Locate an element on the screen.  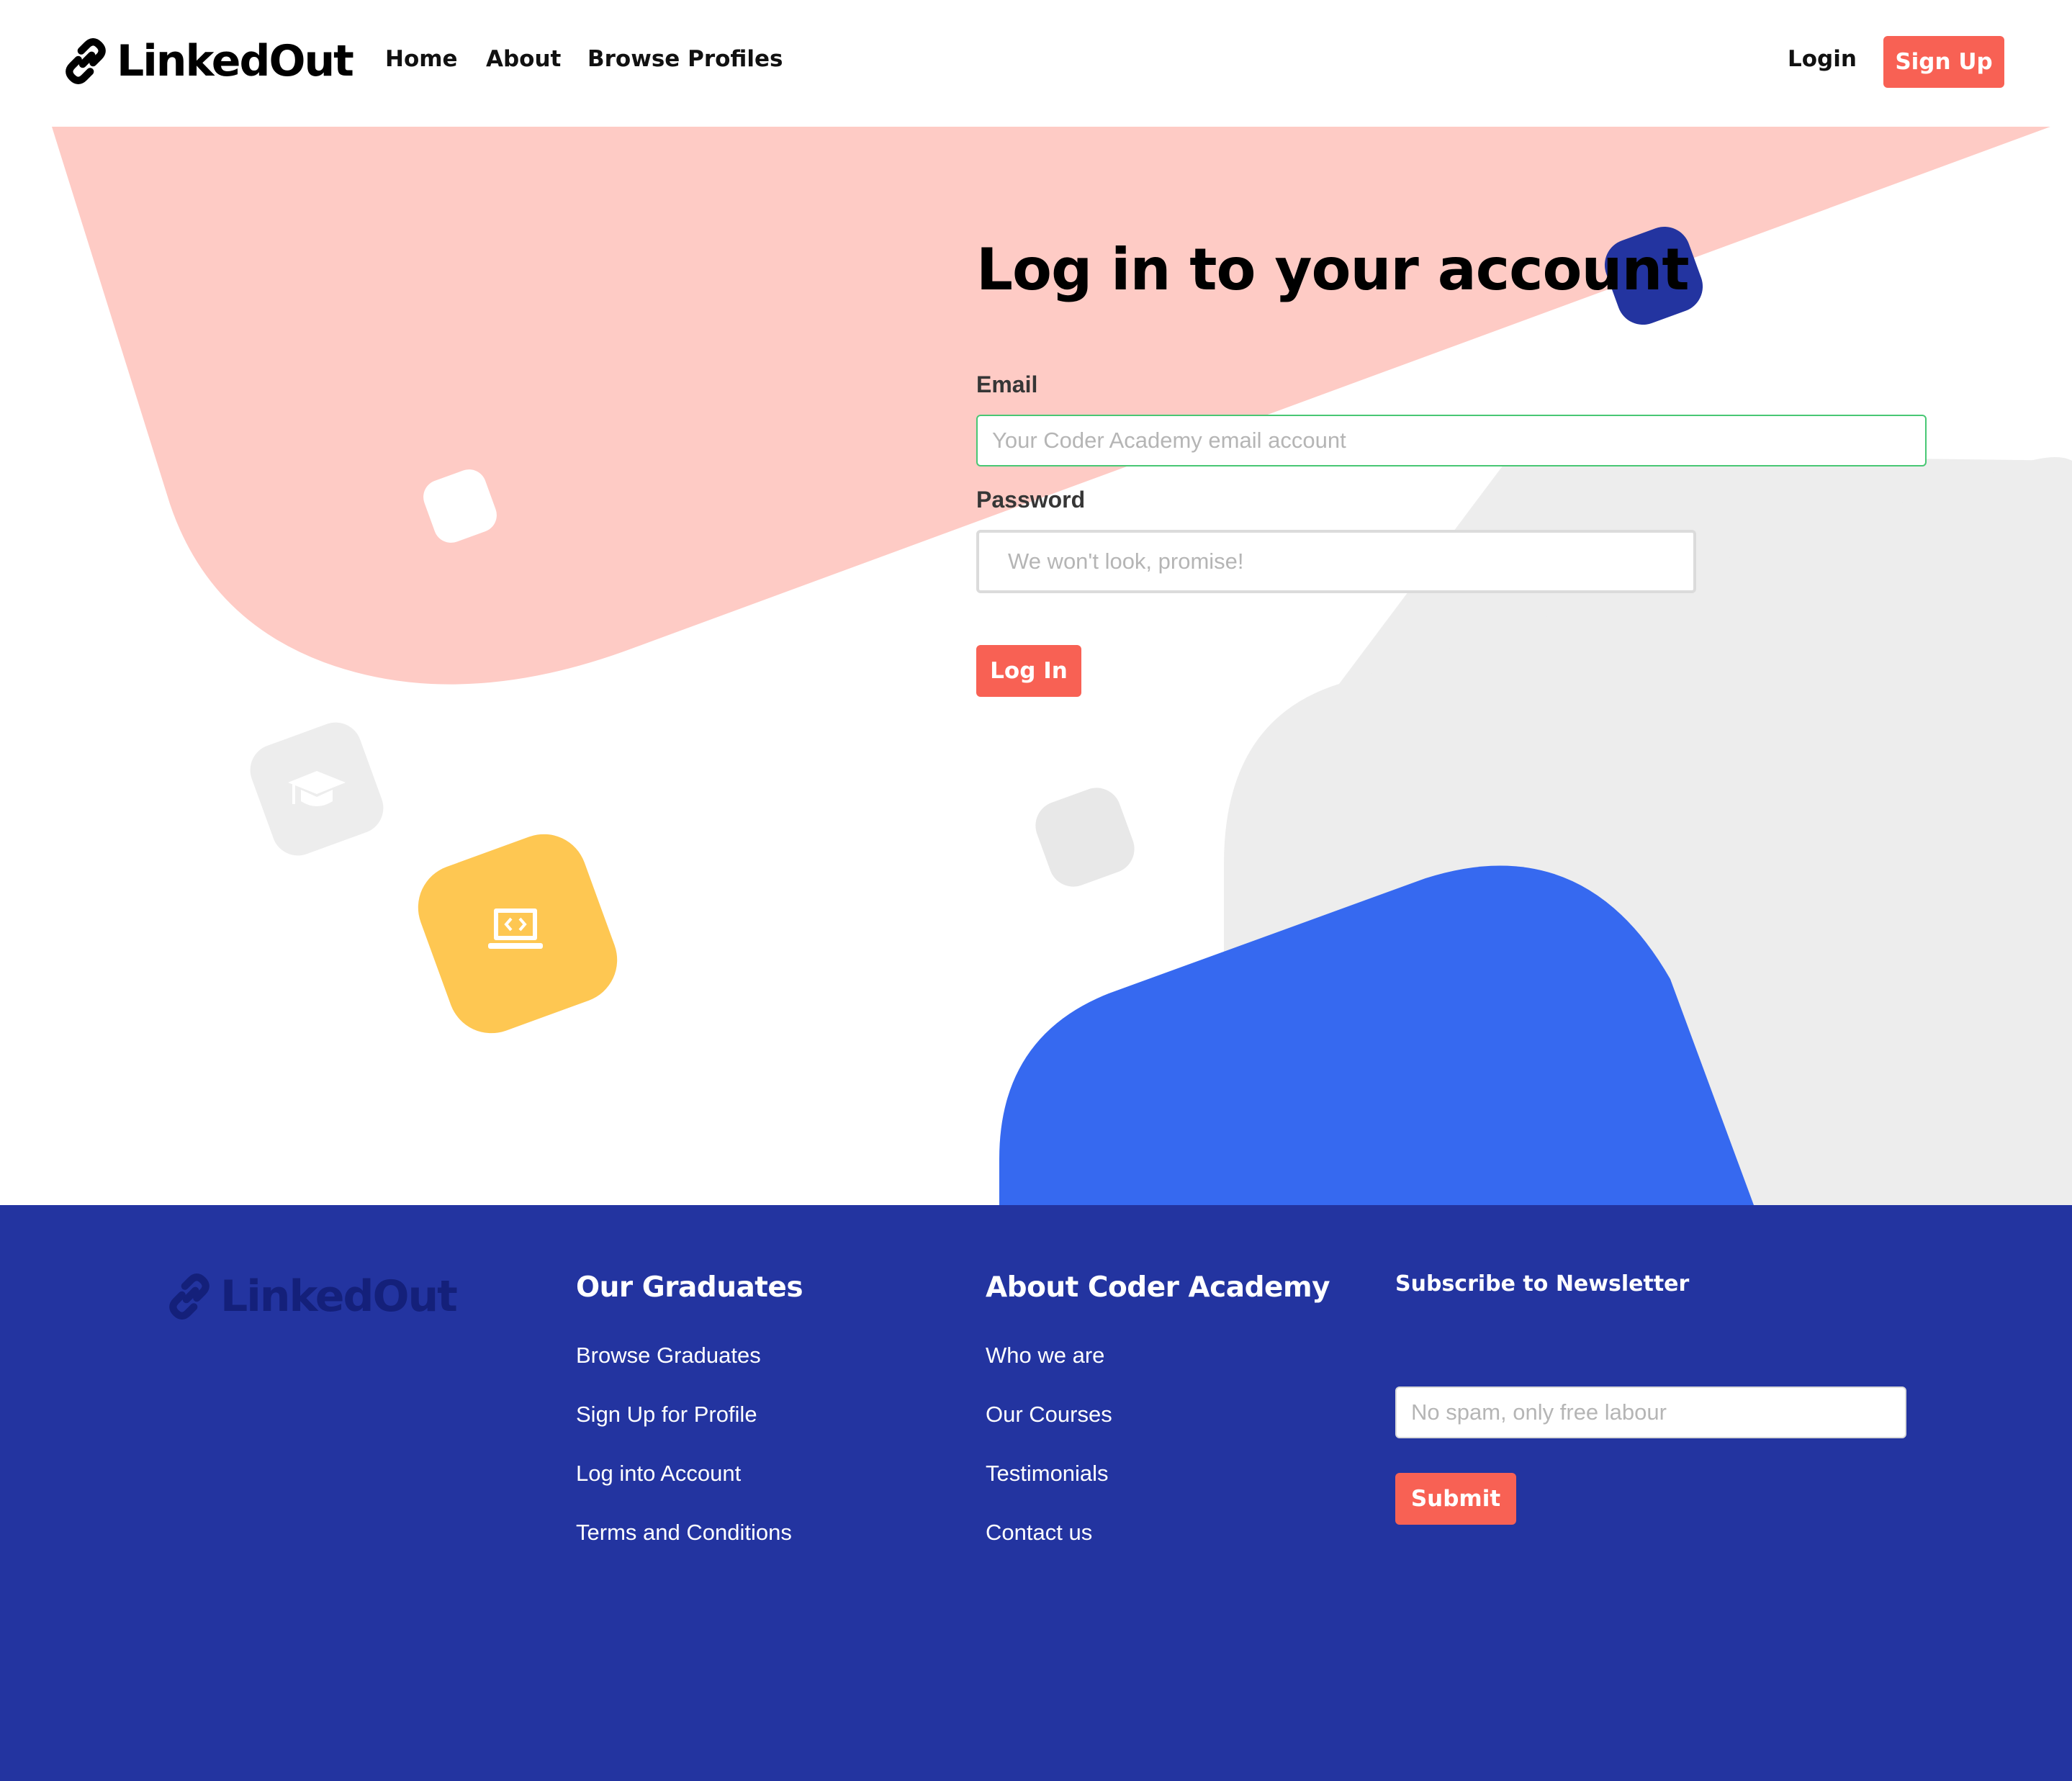
footer-link-our-courses: Our Courses is located at coordinates (1049, 1414).